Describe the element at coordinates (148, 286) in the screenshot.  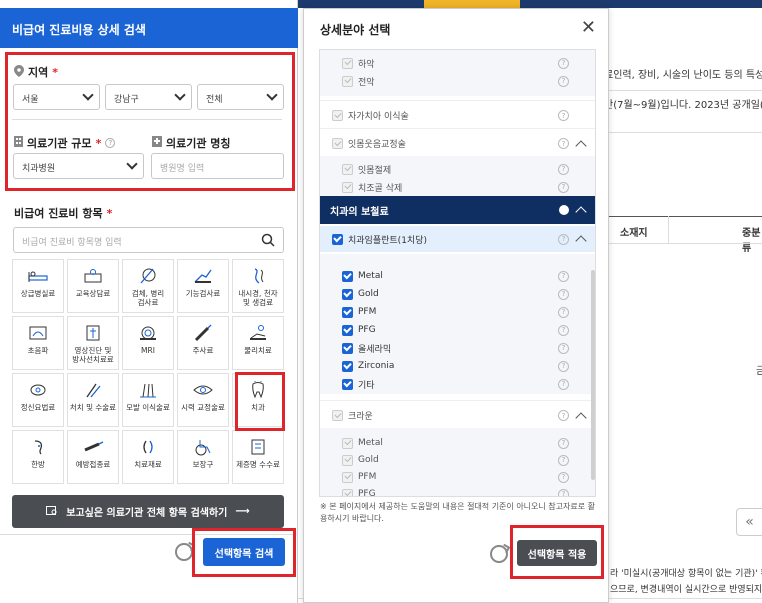
I see `category-specimen-test: 검체, 병리 검사료` at that location.